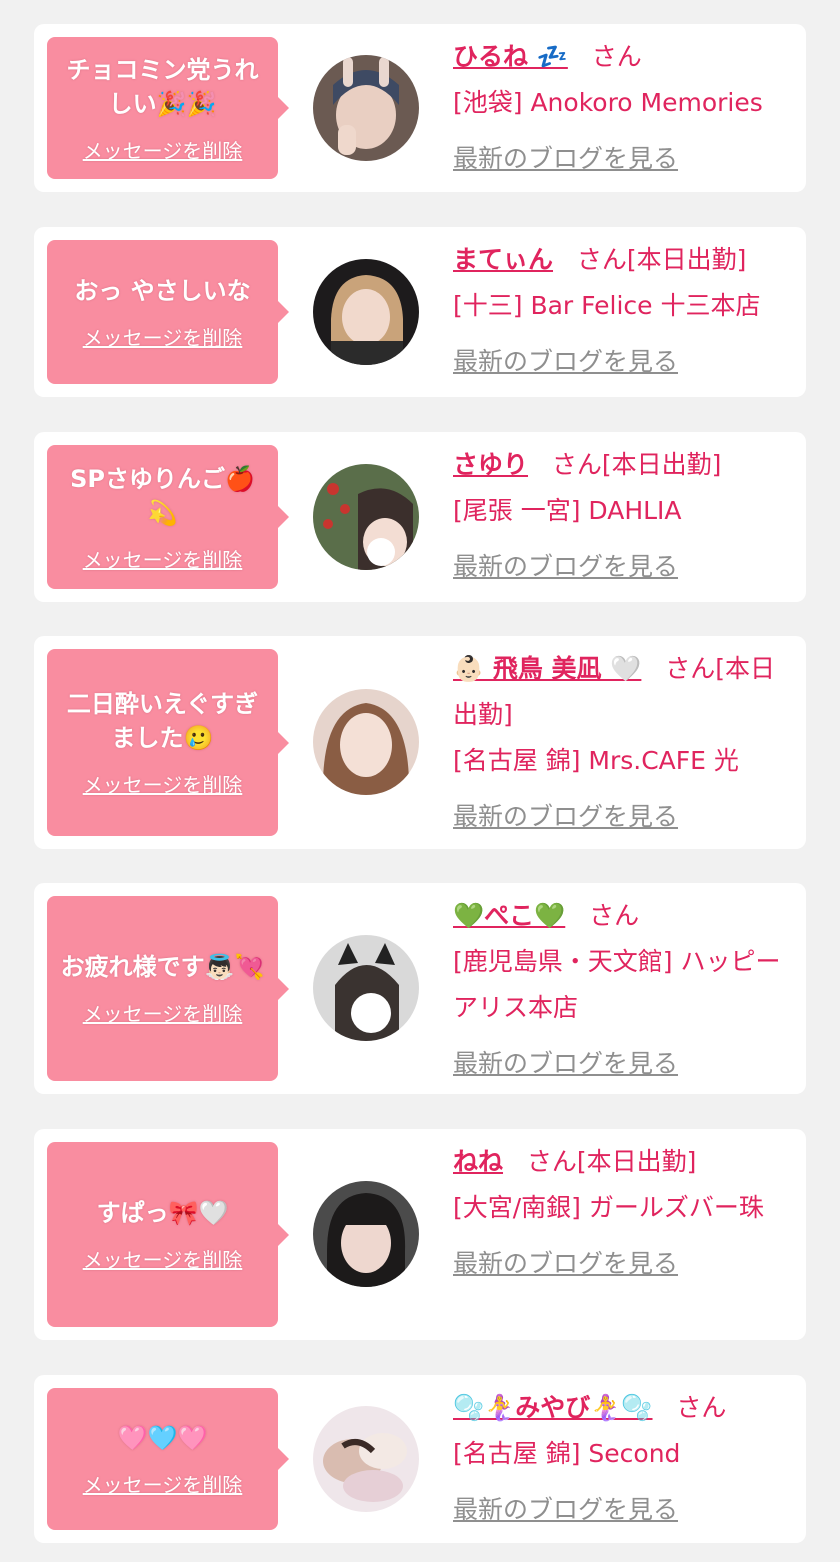 This screenshot has width=840, height=1562. I want to click on message-text: お疲れ様です👼🏻💘, so click(162, 967).